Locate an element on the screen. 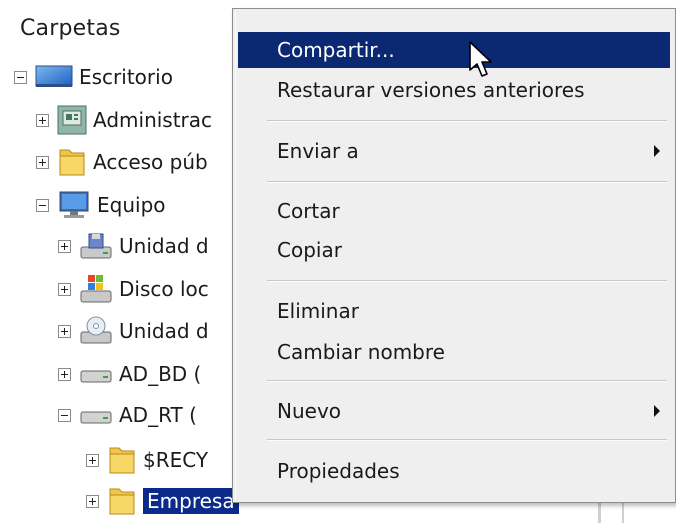 This screenshot has height=523, width=676. folders-pane-title: Carpetas is located at coordinates (70, 28).